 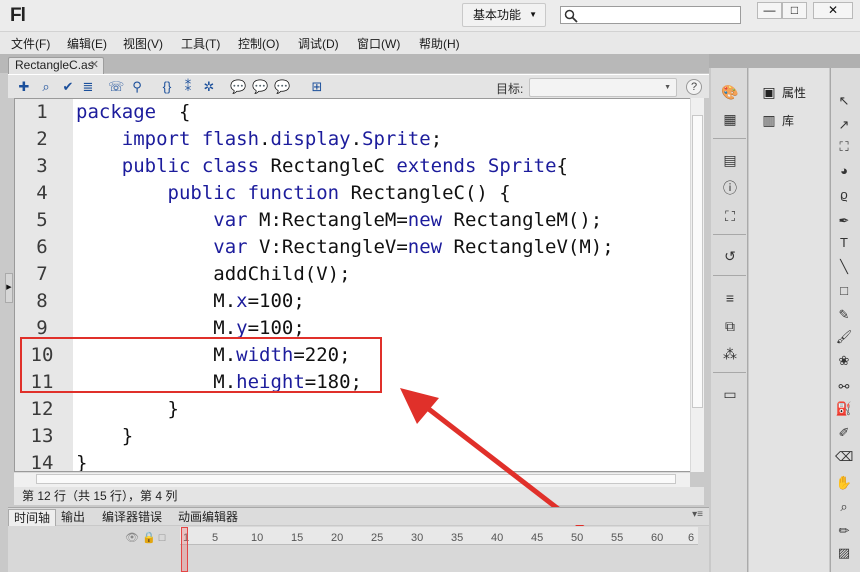 What do you see at coordinates (844, 483) in the screenshot?
I see `hand-tool-icon: ✋` at bounding box center [844, 483].